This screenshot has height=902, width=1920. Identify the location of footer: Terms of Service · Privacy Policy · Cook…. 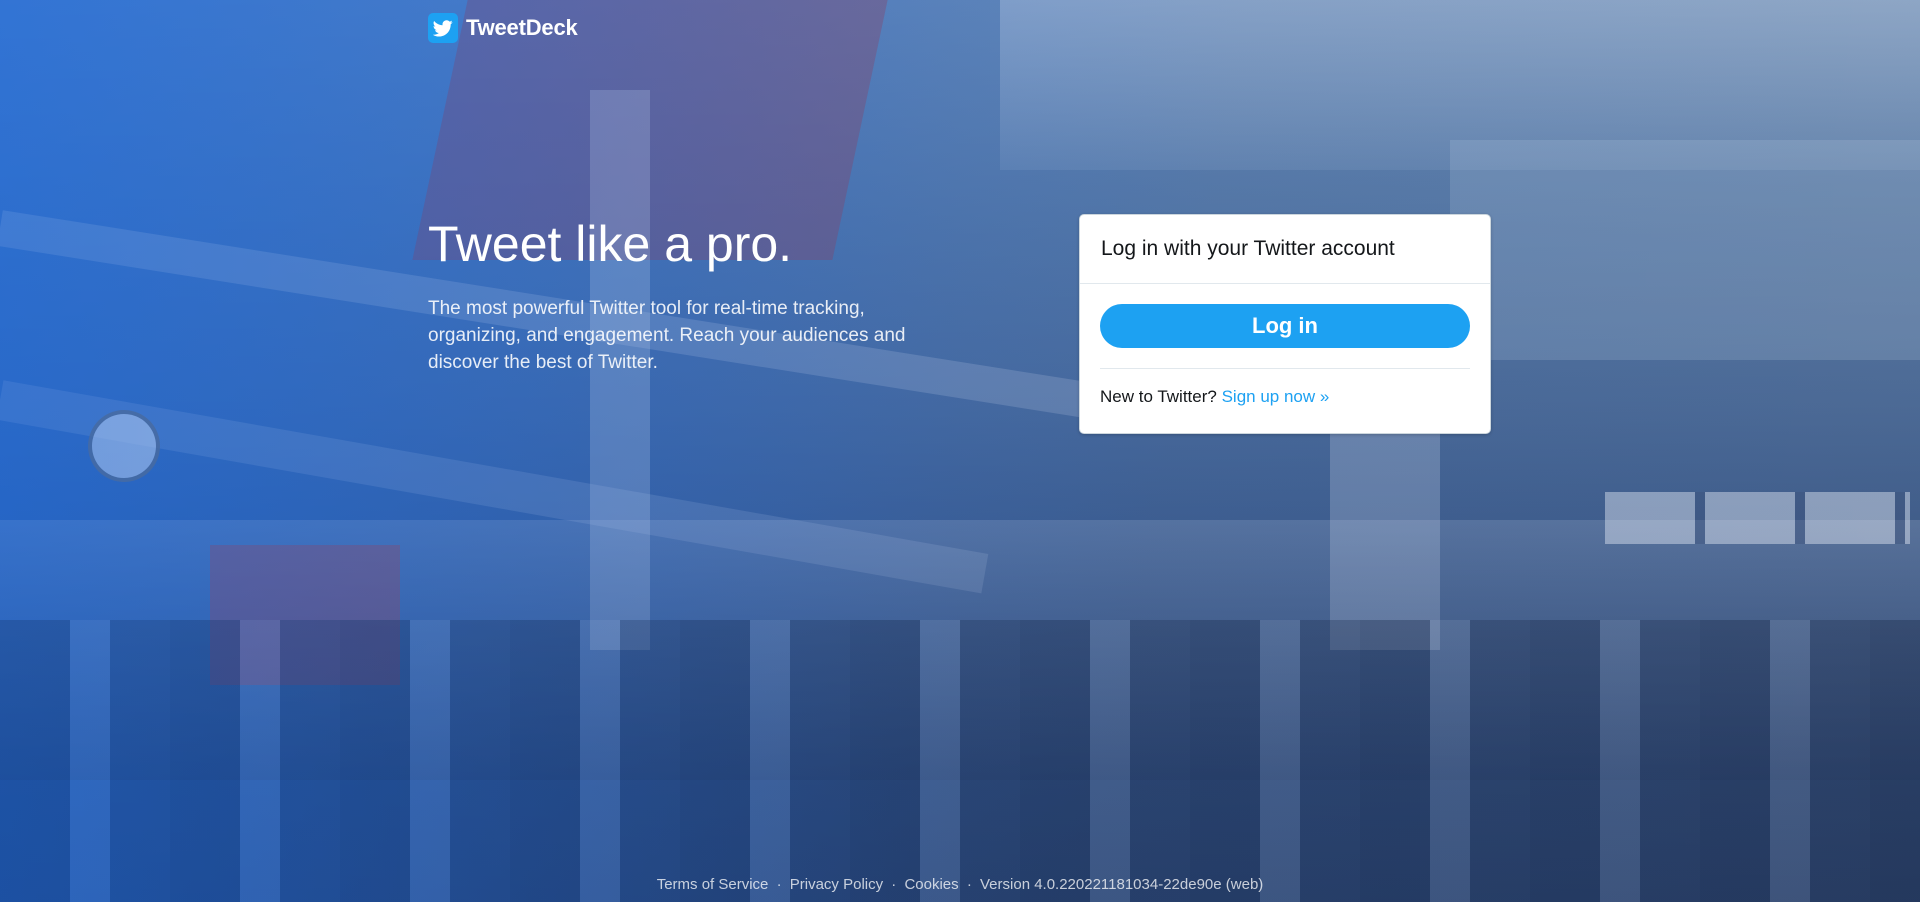
(960, 884).